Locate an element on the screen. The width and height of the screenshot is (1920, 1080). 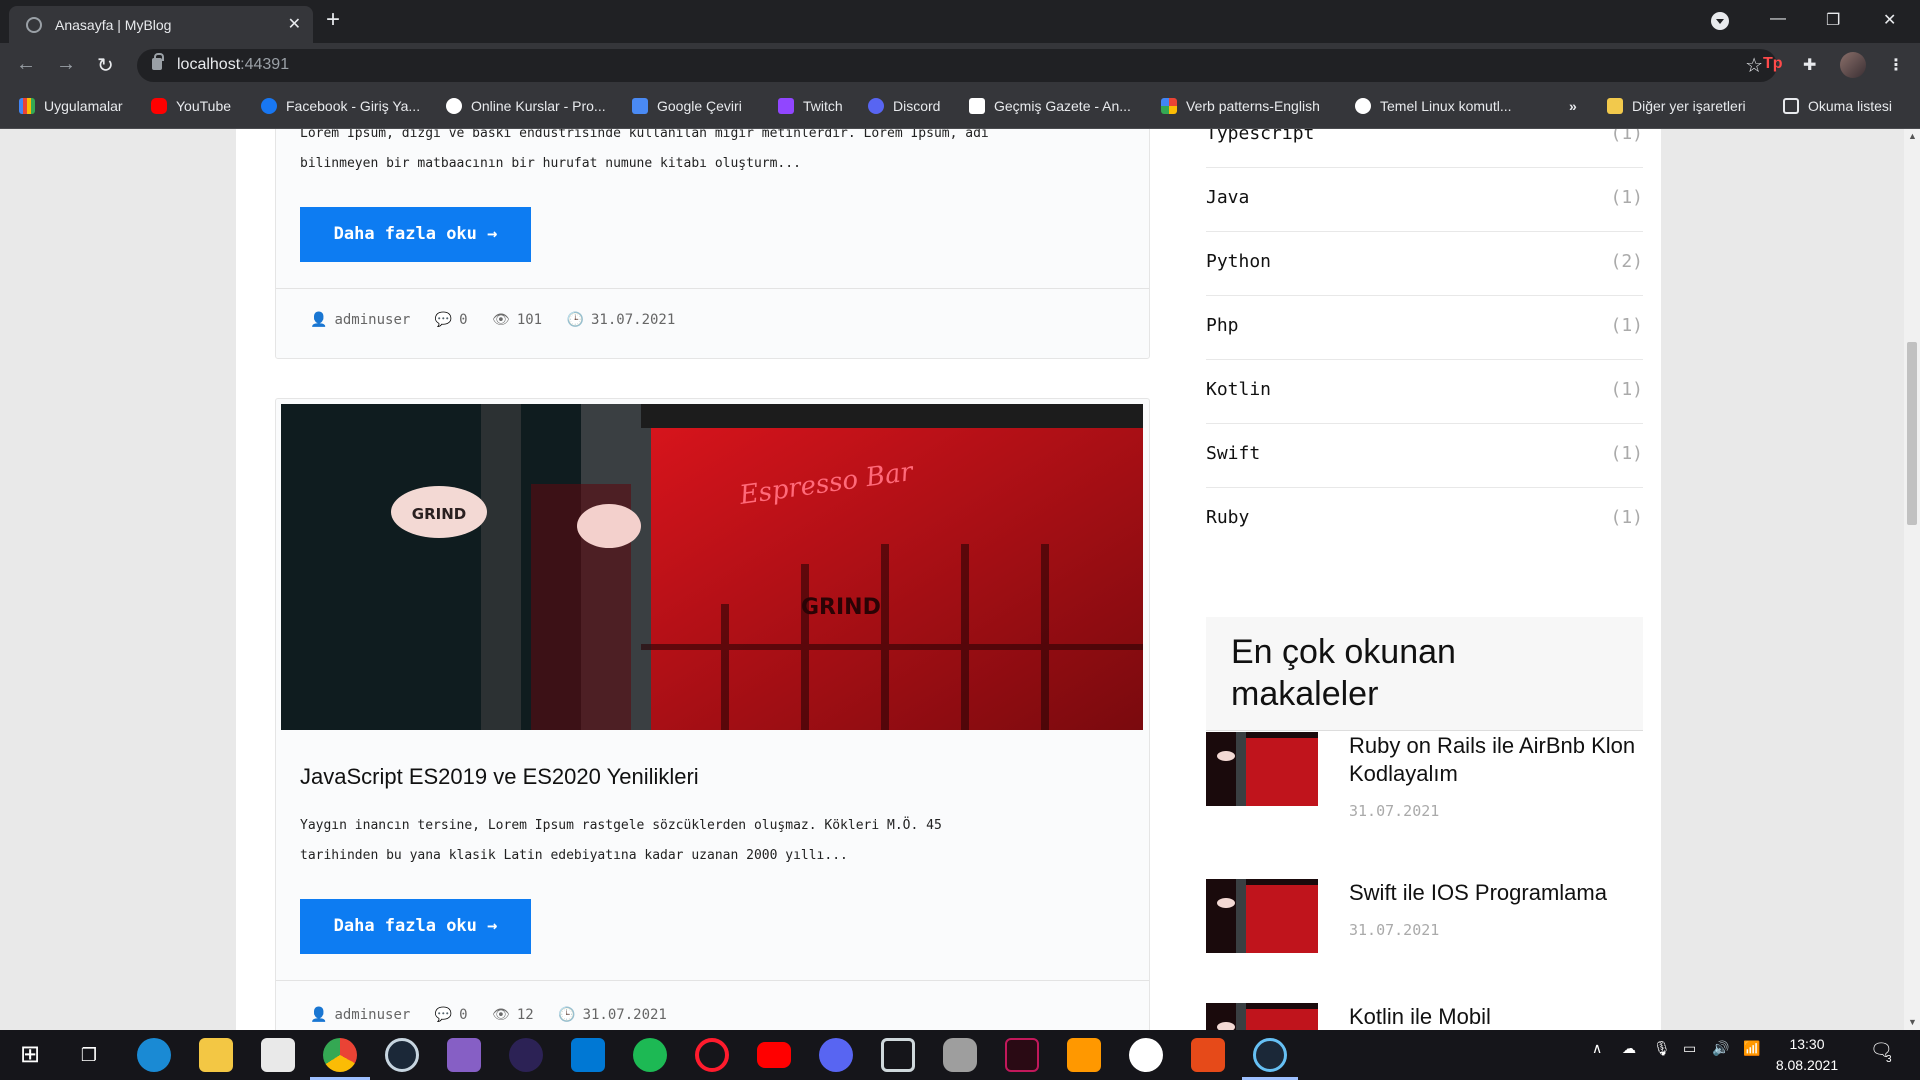
steam-secondary-icon is located at coordinates (1270, 1055).